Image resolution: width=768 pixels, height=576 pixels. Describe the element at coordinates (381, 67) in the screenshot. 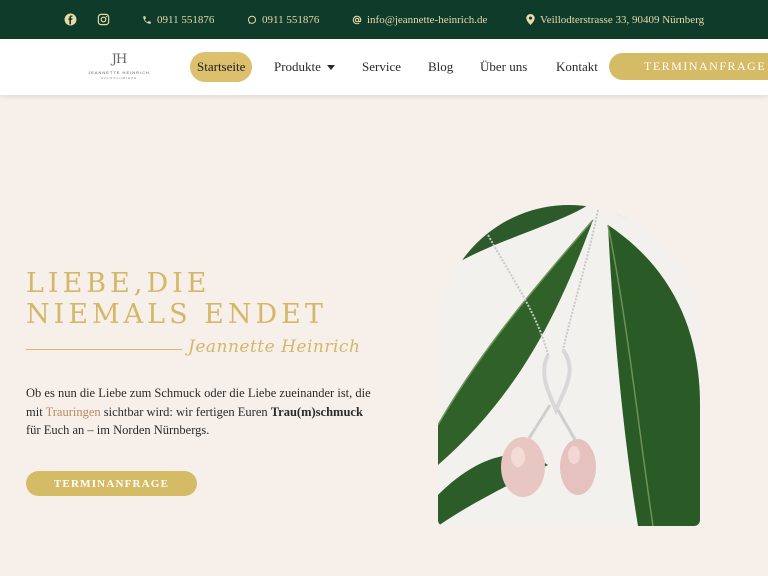

I see `nav-item-service: Service` at that location.